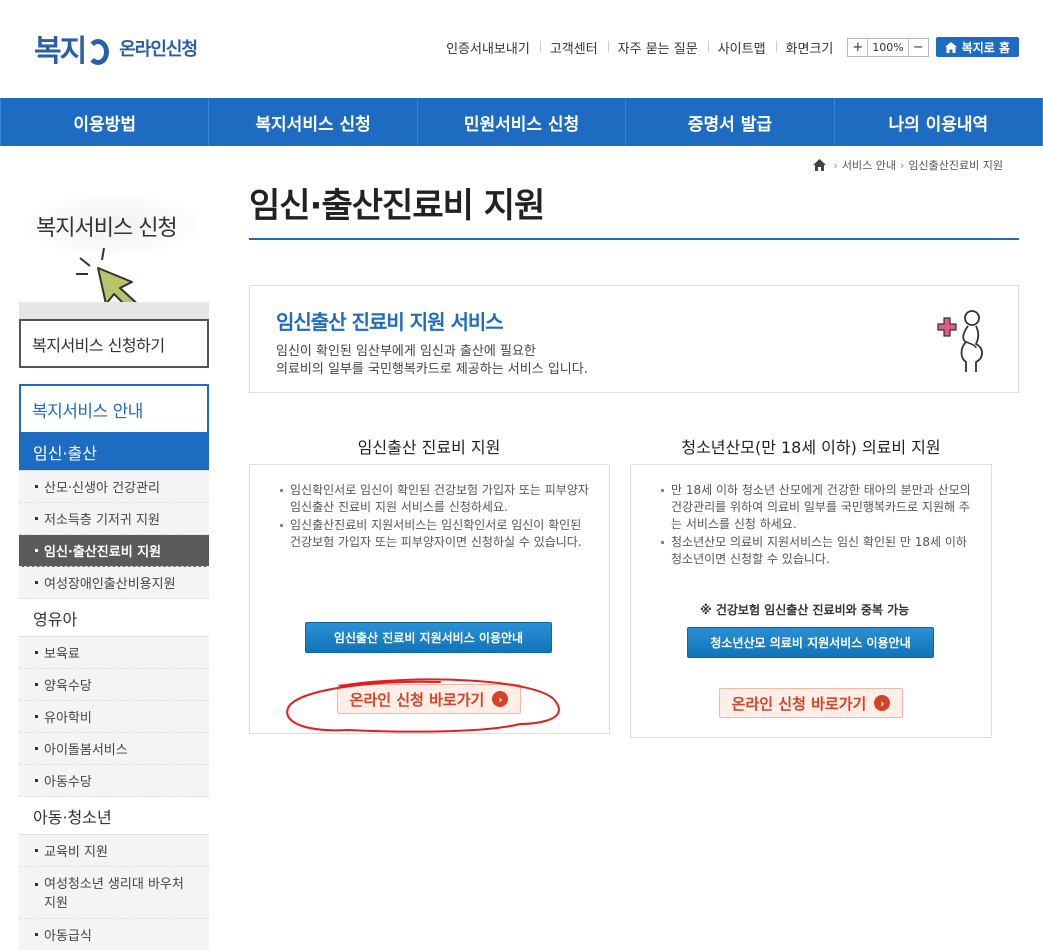 The image size is (1043, 950). I want to click on gnb-item-civil-apply: 민원서비스 신청, so click(522, 122).